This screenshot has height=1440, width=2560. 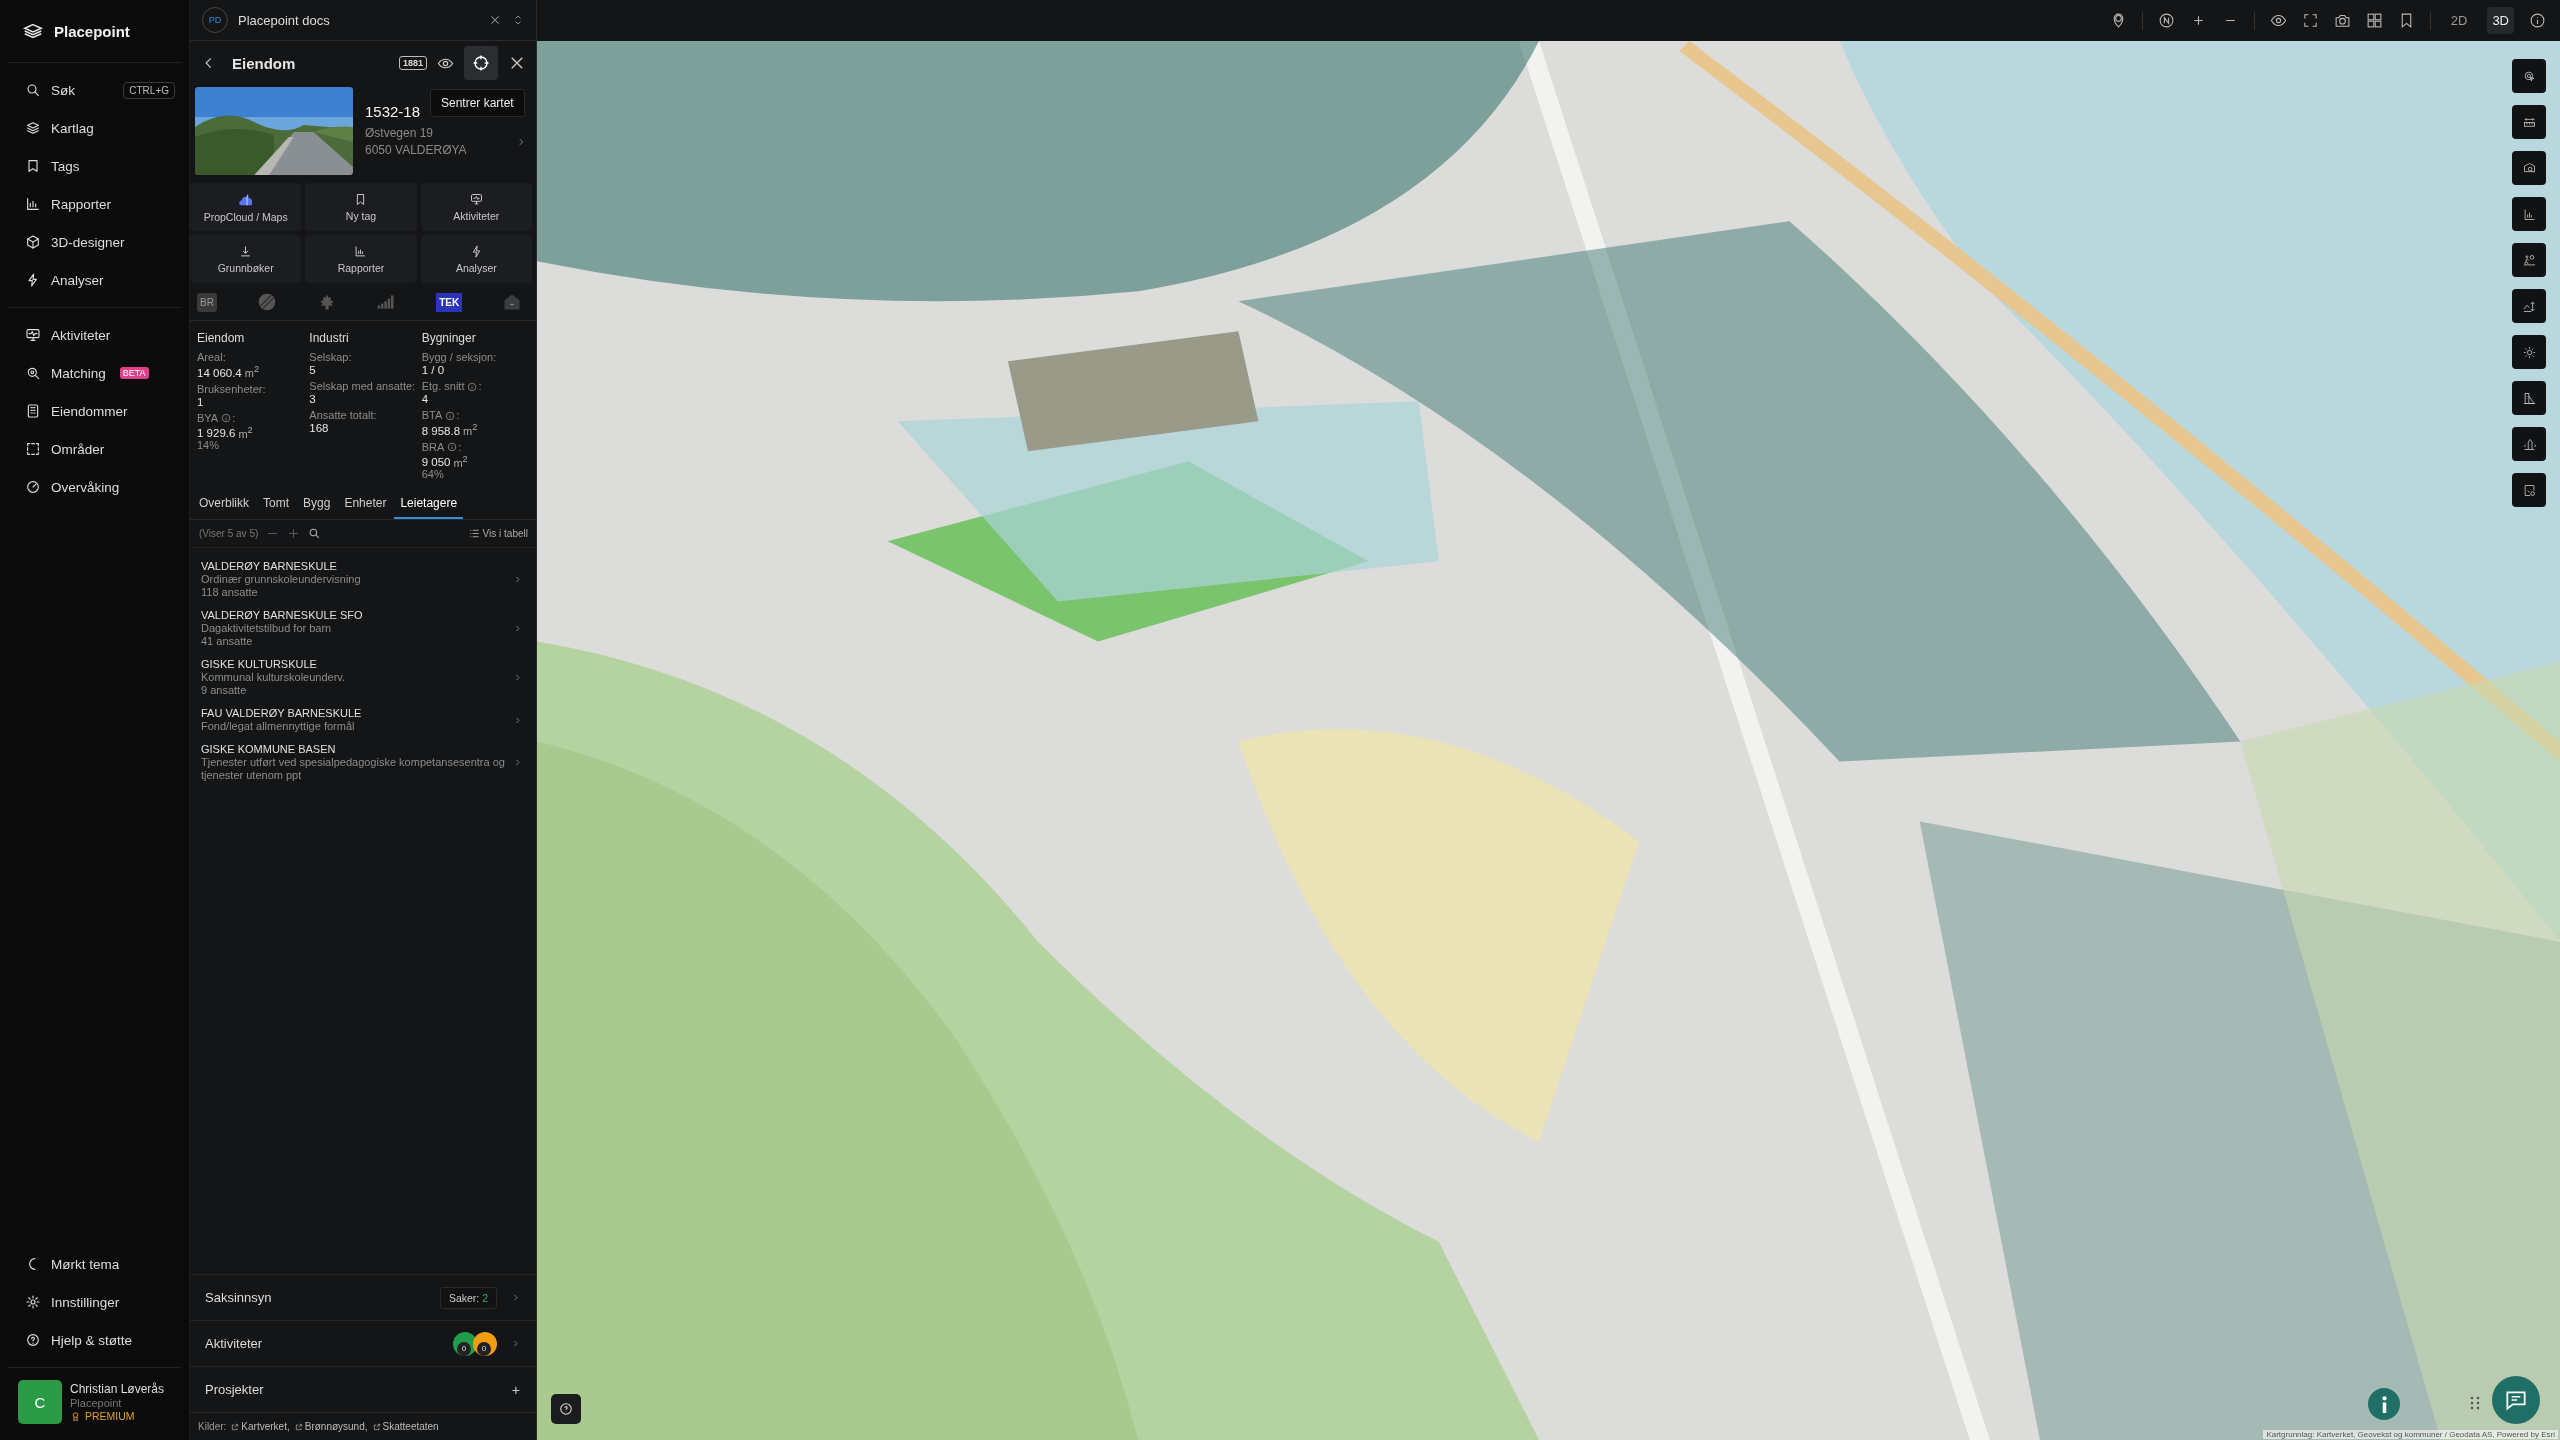 What do you see at coordinates (518, 20) in the screenshot?
I see `expand-icon` at bounding box center [518, 20].